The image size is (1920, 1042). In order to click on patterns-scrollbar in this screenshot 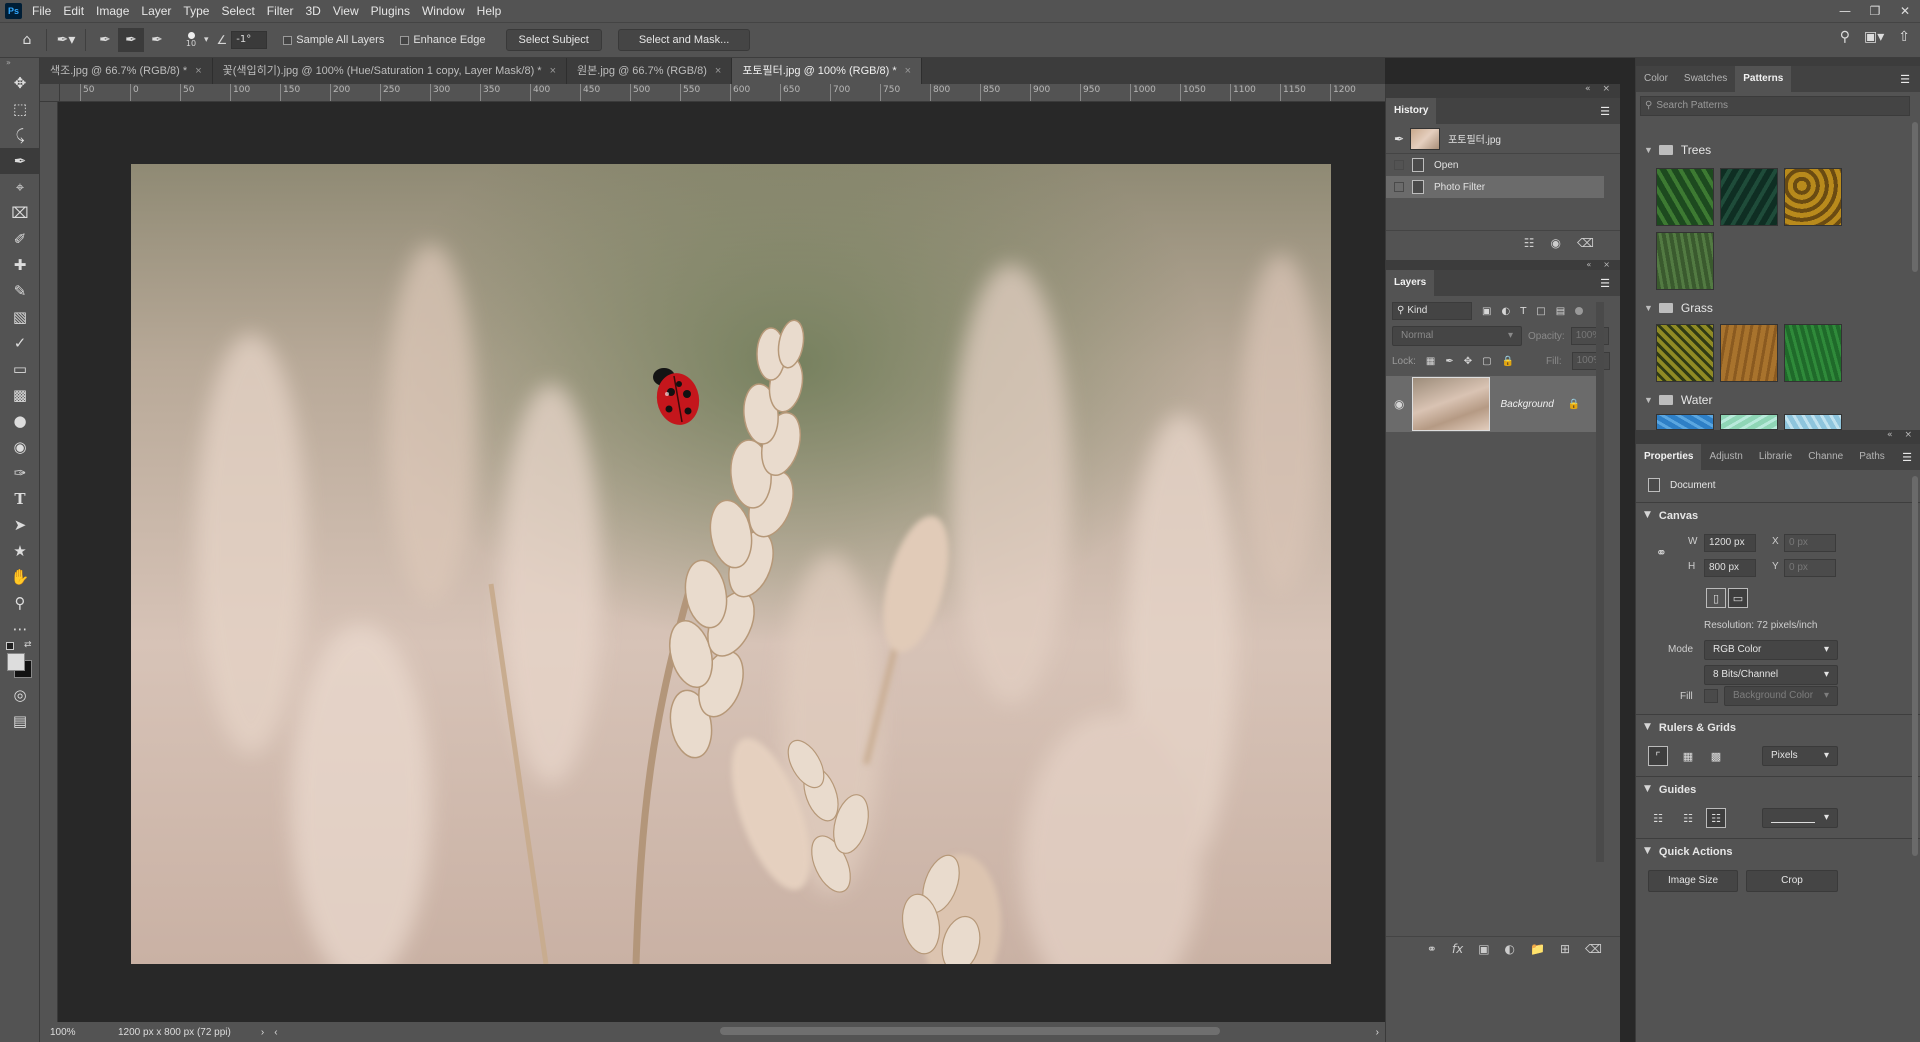, I will do `click(1915, 197)`.